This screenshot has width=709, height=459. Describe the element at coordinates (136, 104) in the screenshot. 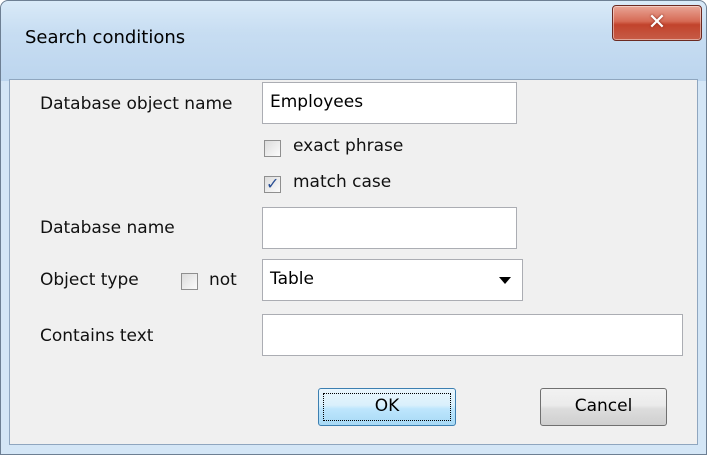

I see `database-object-name-label: Database object name` at that location.